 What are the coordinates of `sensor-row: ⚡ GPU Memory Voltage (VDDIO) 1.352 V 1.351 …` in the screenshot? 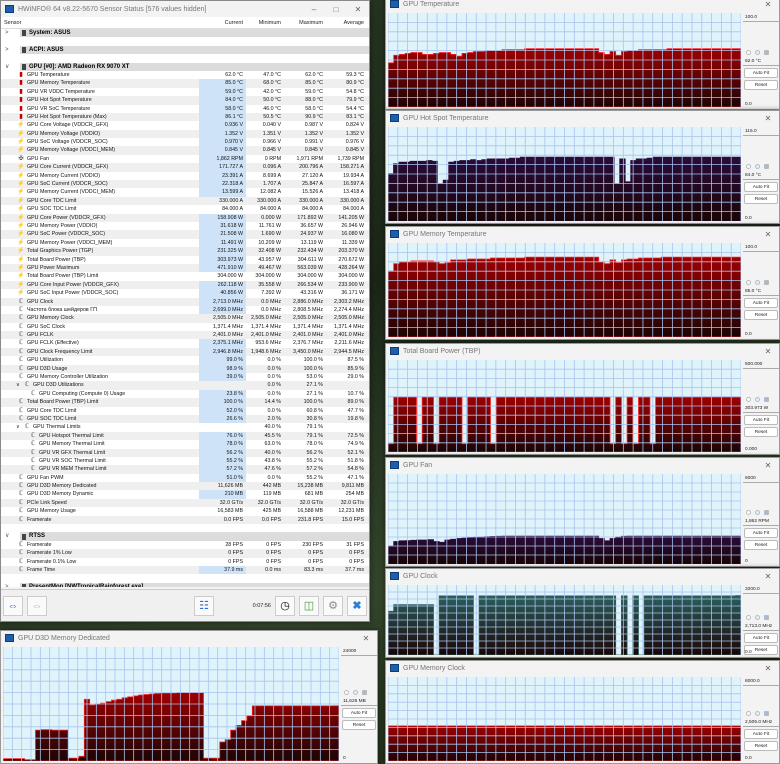 It's located at (185, 134).